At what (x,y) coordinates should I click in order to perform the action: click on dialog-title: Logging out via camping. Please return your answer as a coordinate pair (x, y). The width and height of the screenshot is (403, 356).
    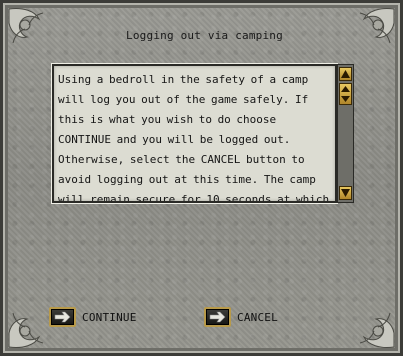
    Looking at the image, I should click on (204, 35).